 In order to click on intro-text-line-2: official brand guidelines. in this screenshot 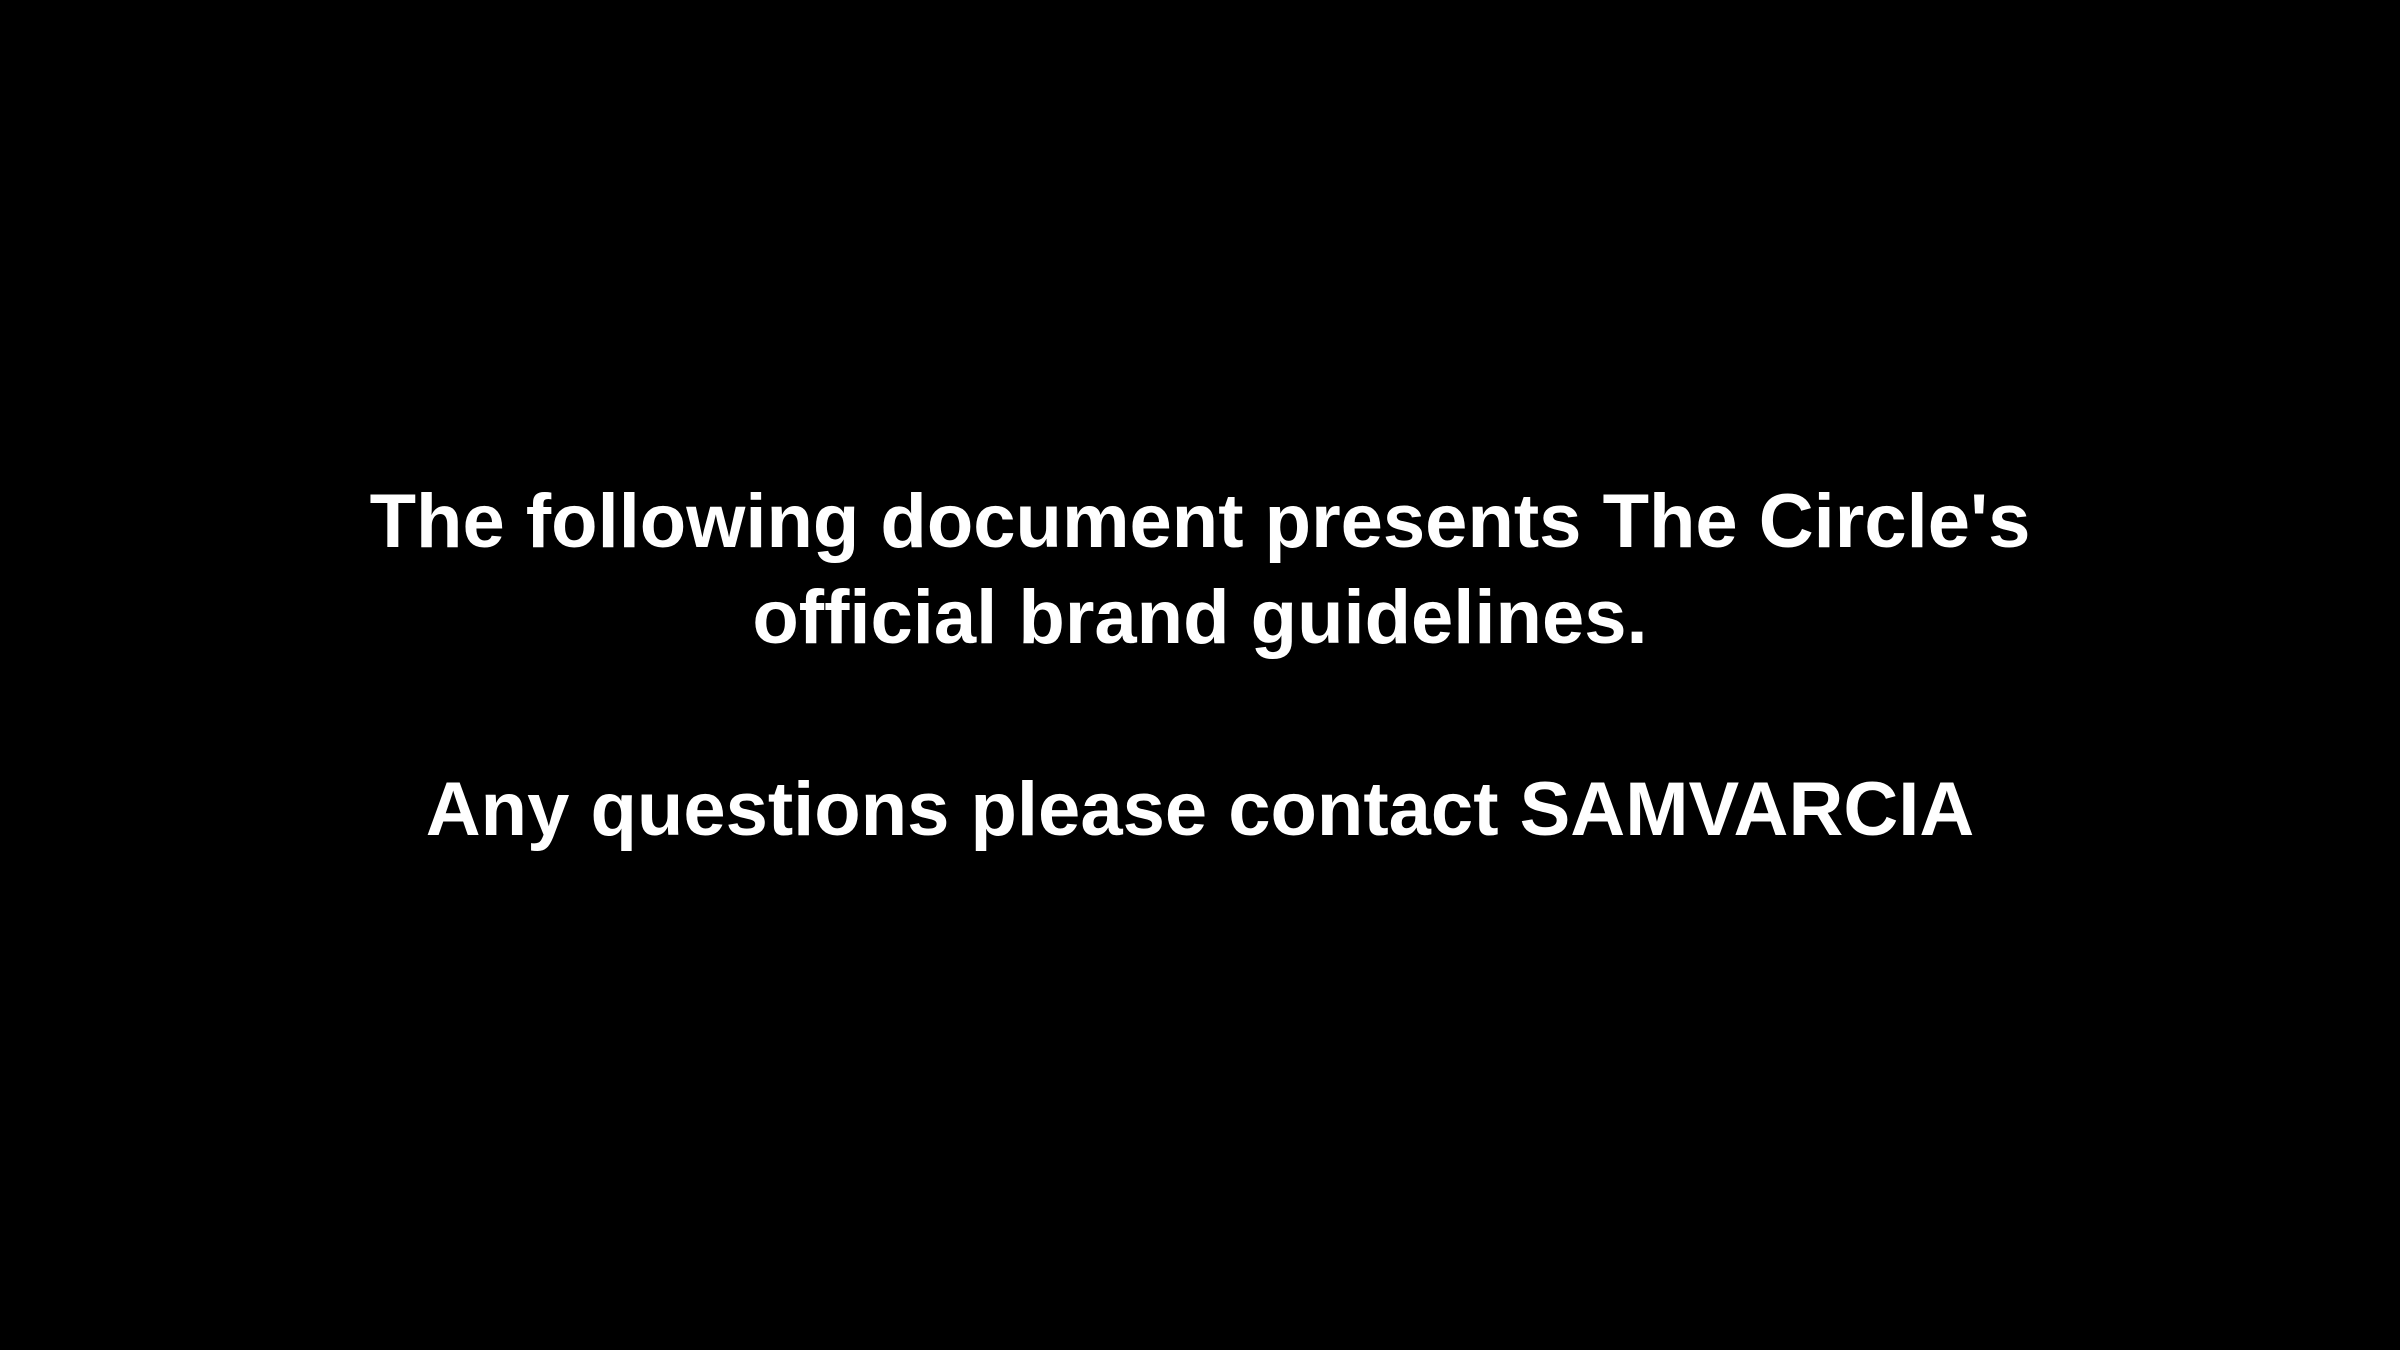, I will do `click(1200, 617)`.